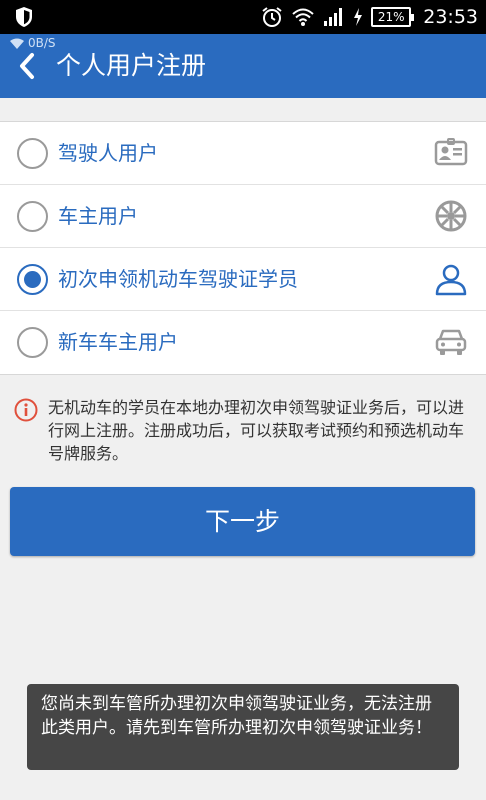  Describe the element at coordinates (243, 342) in the screenshot. I see `option-new-car-owner: 新车车主用户` at that location.